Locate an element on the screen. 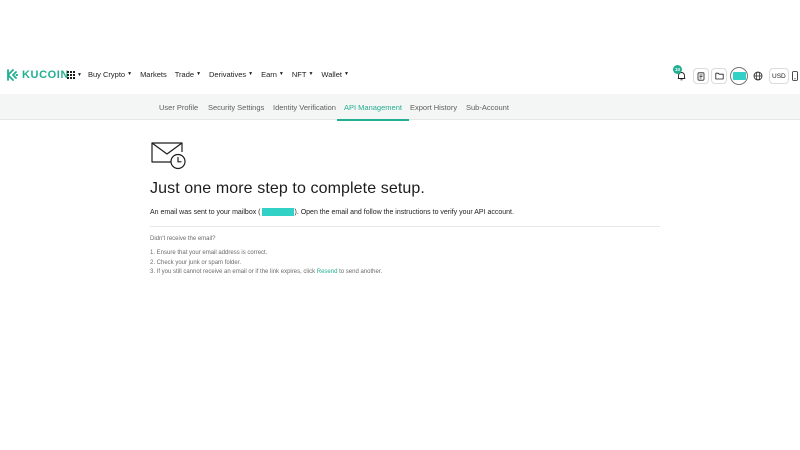 Image resolution: width=800 pixels, height=450 pixels. help-heading: Didn't receive the email? is located at coordinates (183, 239).